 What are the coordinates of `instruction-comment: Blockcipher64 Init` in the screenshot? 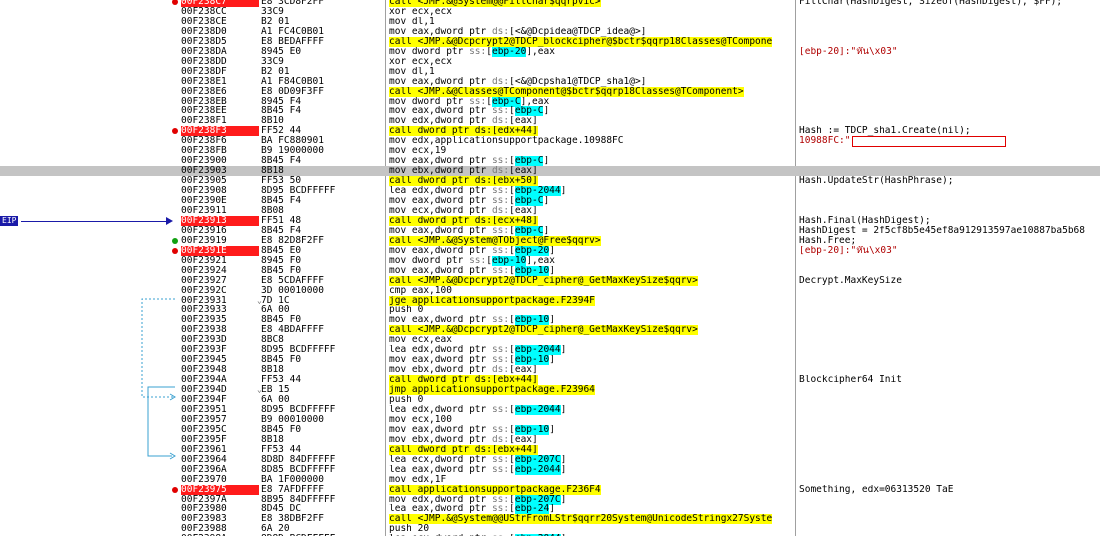 It's located at (949, 380).